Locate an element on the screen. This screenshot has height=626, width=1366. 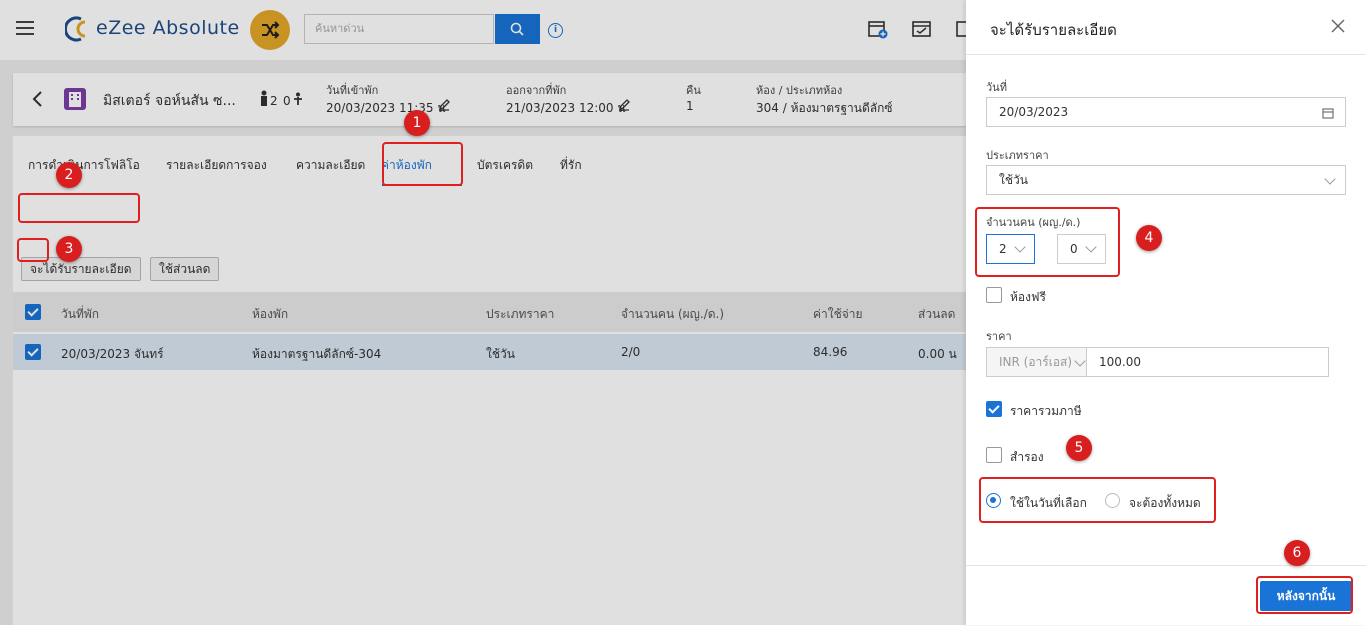
currency-value: INR (อาร์เอส) is located at coordinates (1036, 362).